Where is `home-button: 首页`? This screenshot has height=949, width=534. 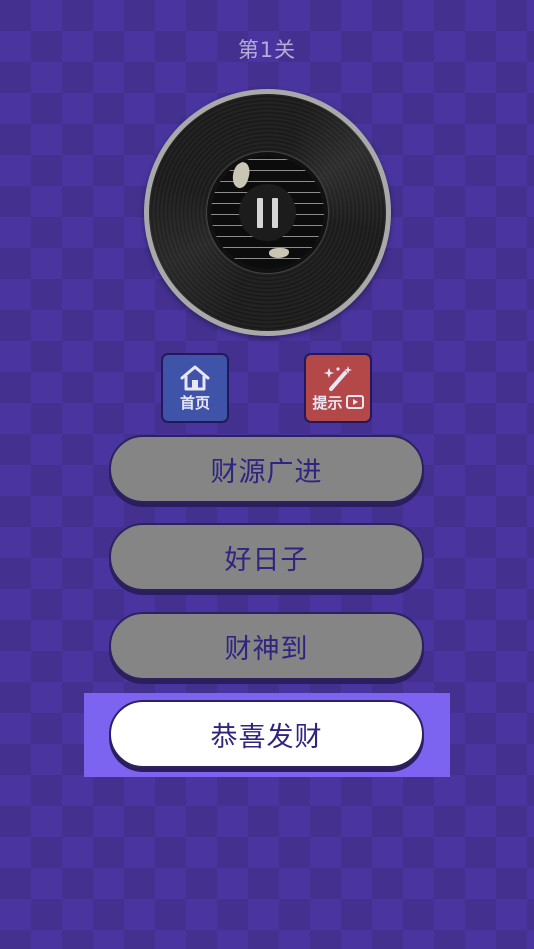
home-button: 首页 is located at coordinates (195, 388).